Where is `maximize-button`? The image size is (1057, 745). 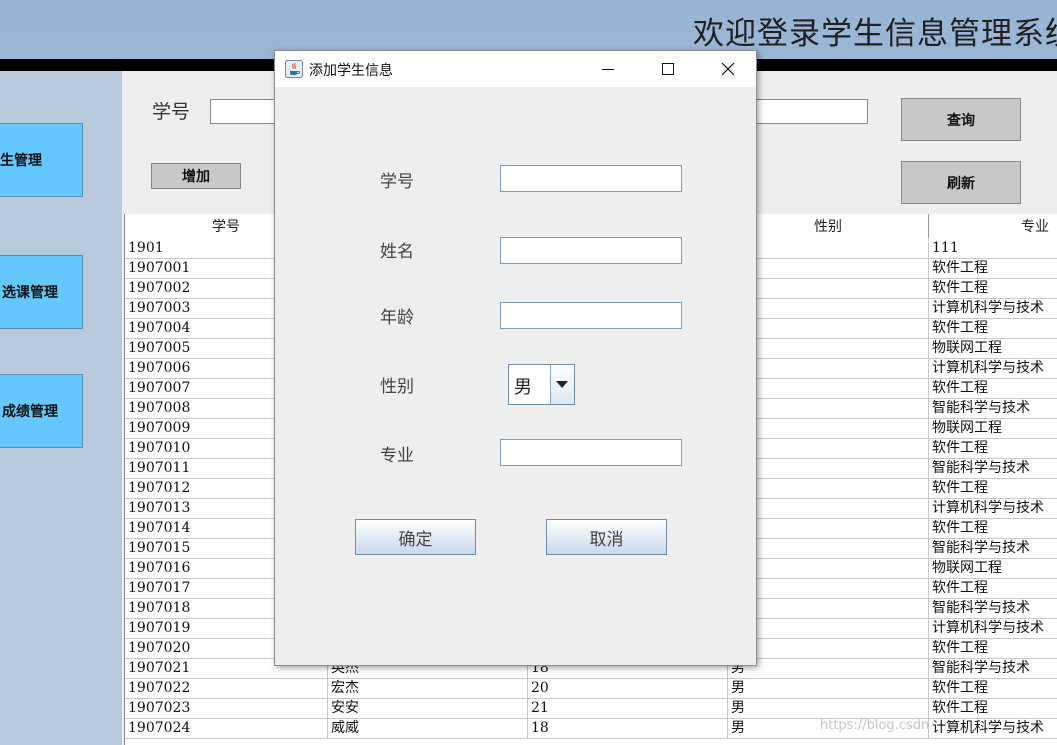
maximize-button is located at coordinates (668, 69).